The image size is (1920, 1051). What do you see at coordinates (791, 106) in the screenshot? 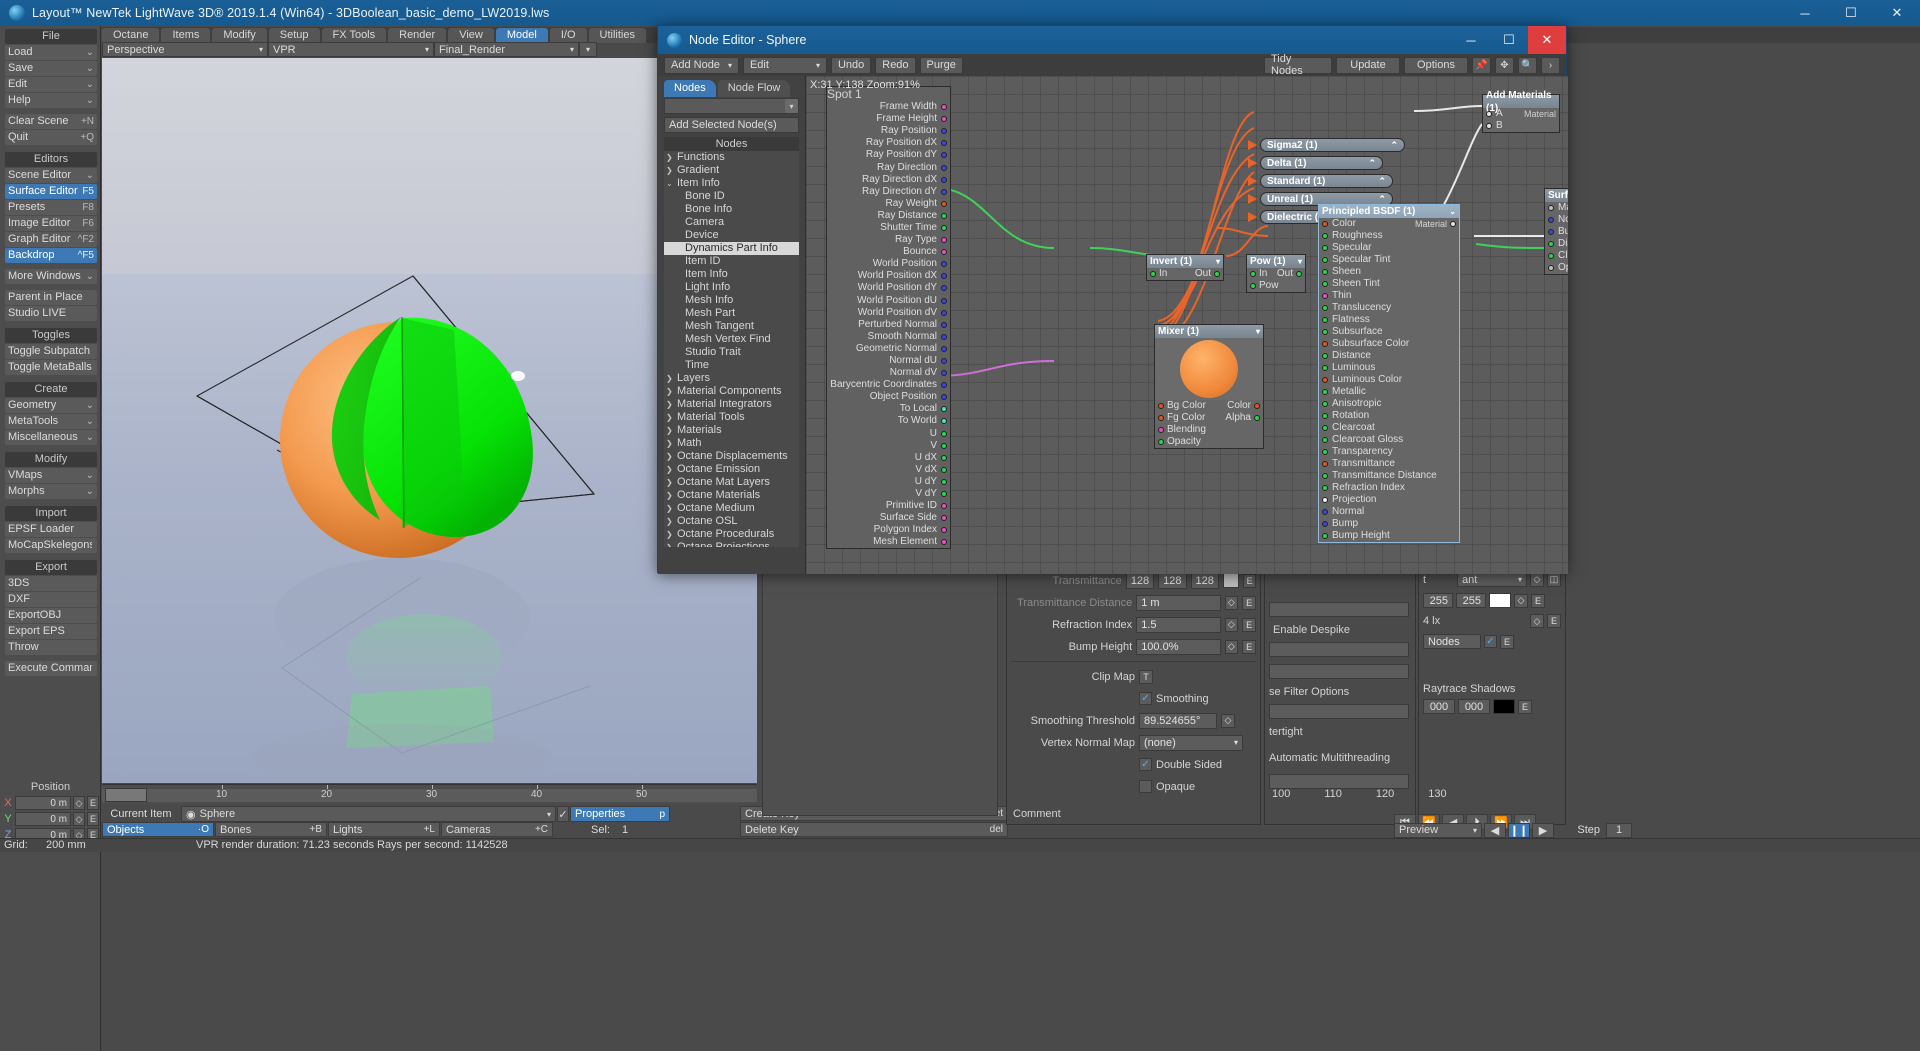
I see `chevron-down-icon: ▾` at bounding box center [791, 106].